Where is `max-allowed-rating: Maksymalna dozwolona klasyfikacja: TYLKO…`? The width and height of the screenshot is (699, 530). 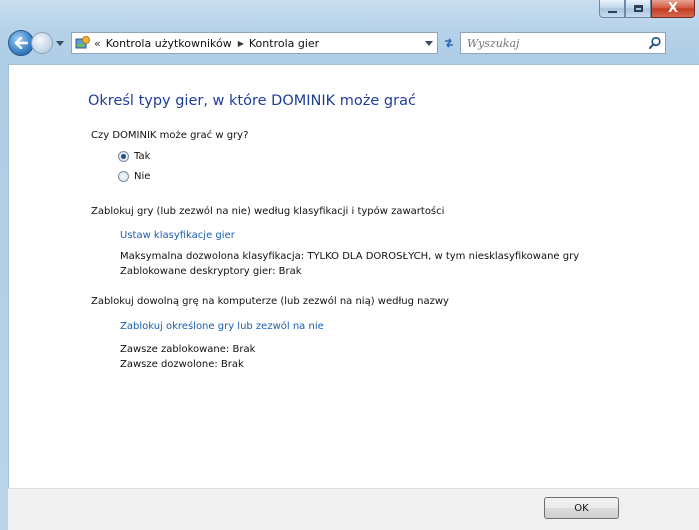 max-allowed-rating: Maksymalna dozwolona klasyfikacja: TYLKO… is located at coordinates (350, 256).